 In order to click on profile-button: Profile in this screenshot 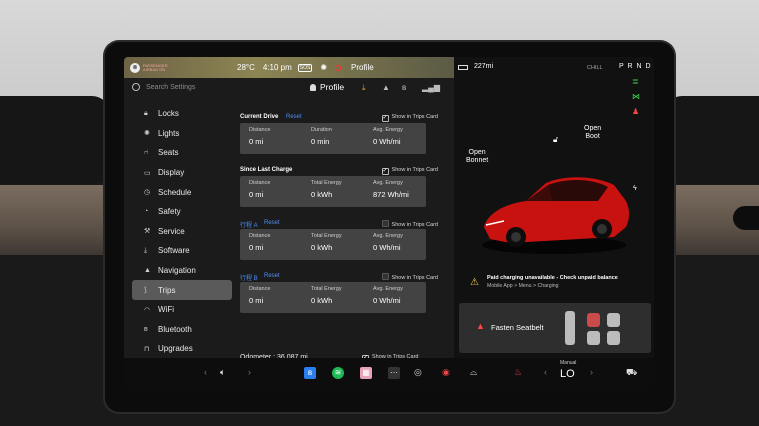, I will do `click(332, 87)`.